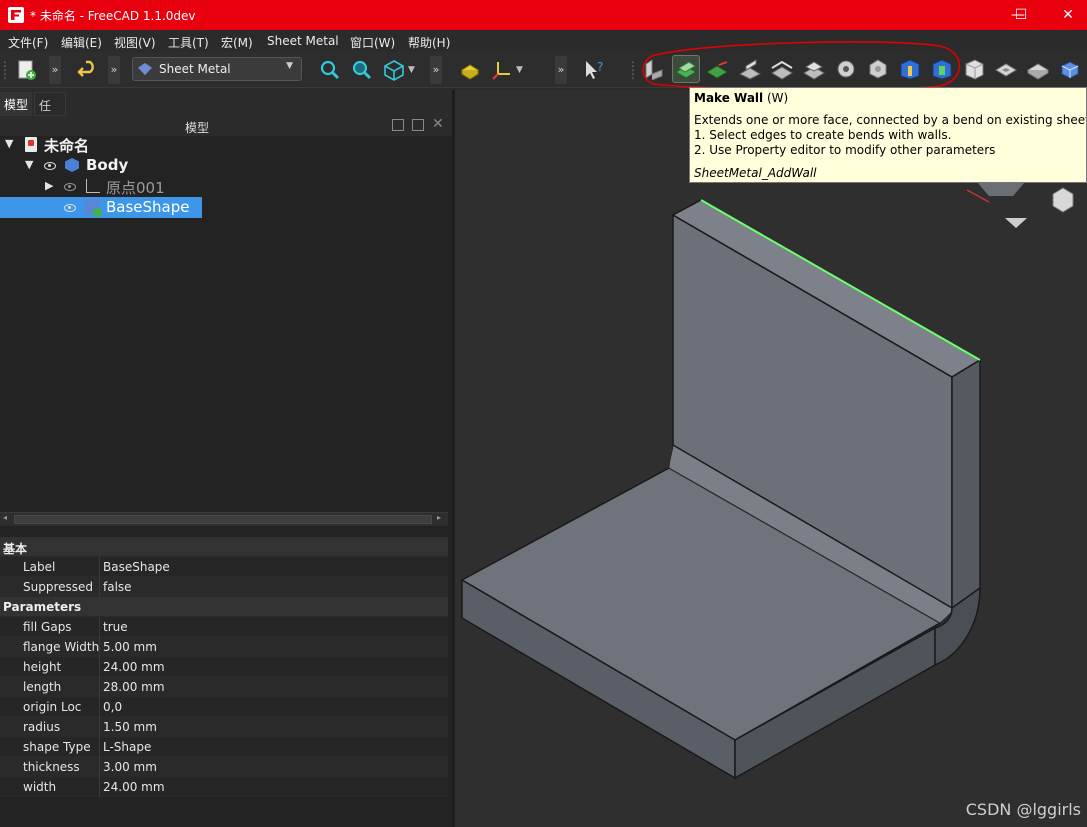 Image resolution: width=1087 pixels, height=827 pixels. What do you see at coordinates (777, 98) in the screenshot?
I see `tooltip-shortcut: (W)` at bounding box center [777, 98].